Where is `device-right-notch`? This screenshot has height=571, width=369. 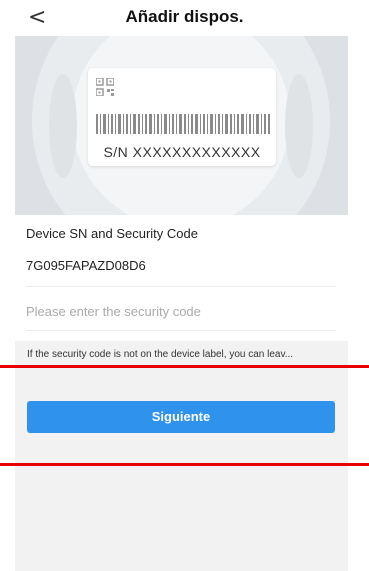 device-right-notch is located at coordinates (299, 126).